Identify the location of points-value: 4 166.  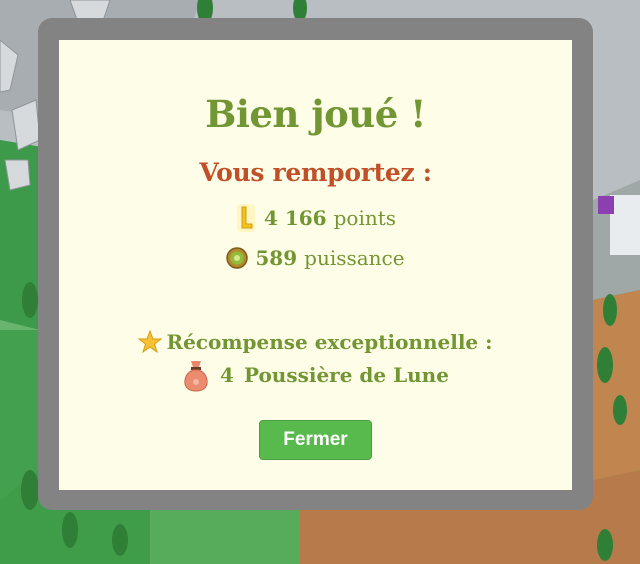
(295, 218).